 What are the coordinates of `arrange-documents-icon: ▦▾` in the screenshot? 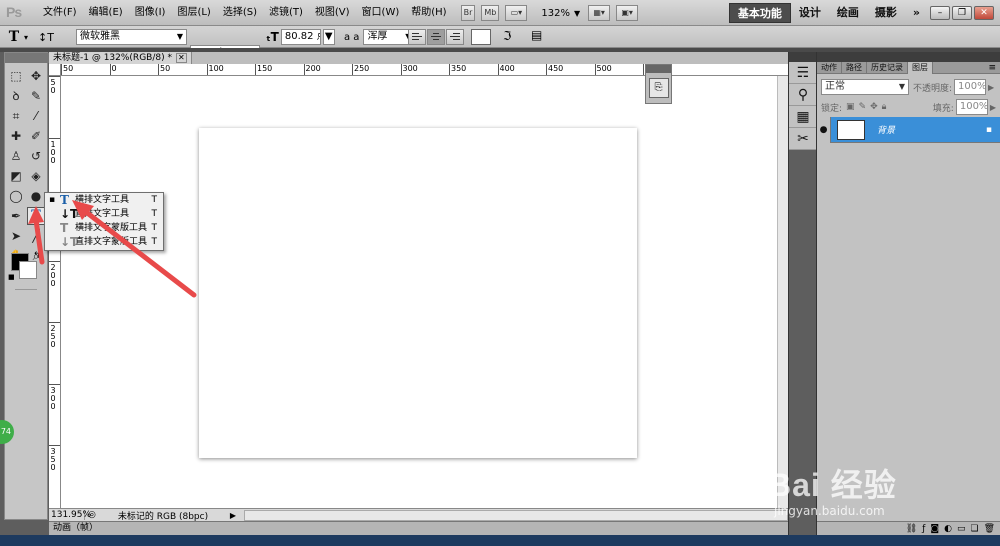 It's located at (599, 13).